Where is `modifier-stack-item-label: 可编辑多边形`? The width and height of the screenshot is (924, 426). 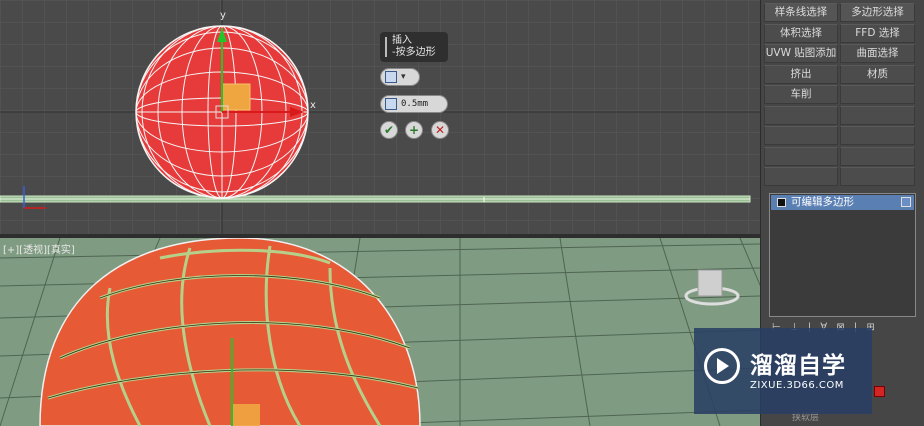 modifier-stack-item-label: 可编辑多边形 is located at coordinates (822, 202).